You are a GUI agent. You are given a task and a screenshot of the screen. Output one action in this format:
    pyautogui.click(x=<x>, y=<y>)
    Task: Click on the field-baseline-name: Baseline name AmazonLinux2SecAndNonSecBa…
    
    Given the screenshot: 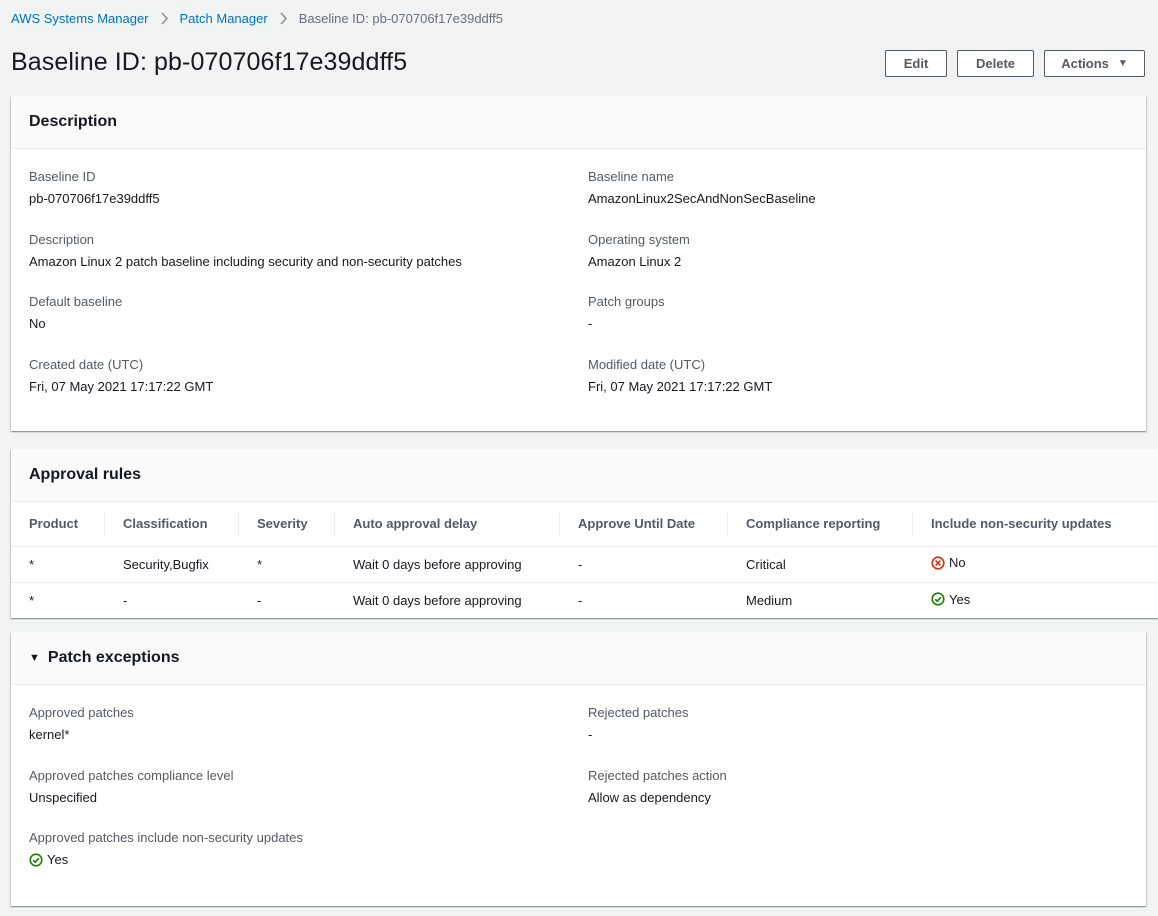 What is the action you would take?
    pyautogui.click(x=702, y=188)
    